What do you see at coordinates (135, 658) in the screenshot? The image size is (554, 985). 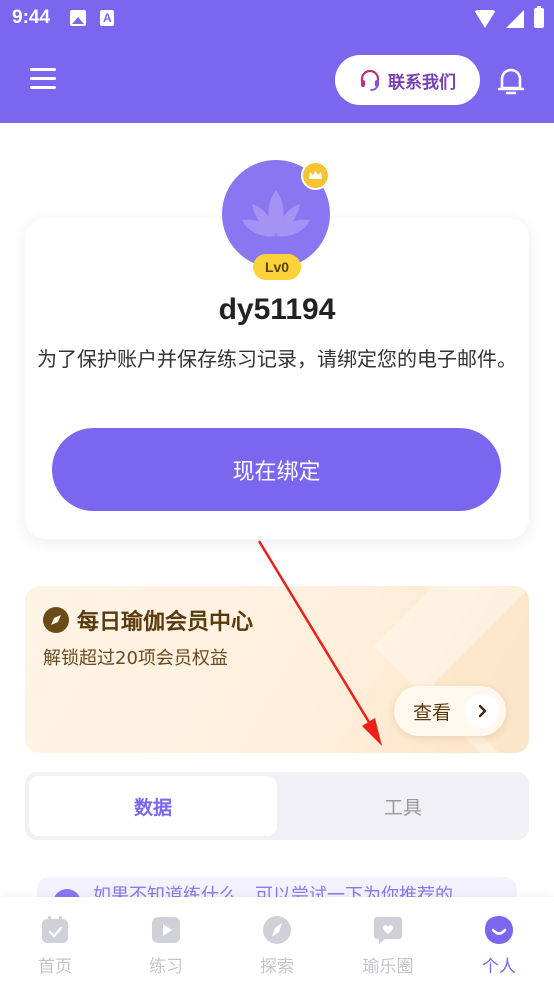 I see `vip-subtitle: 解锁超过20项会员权益` at bounding box center [135, 658].